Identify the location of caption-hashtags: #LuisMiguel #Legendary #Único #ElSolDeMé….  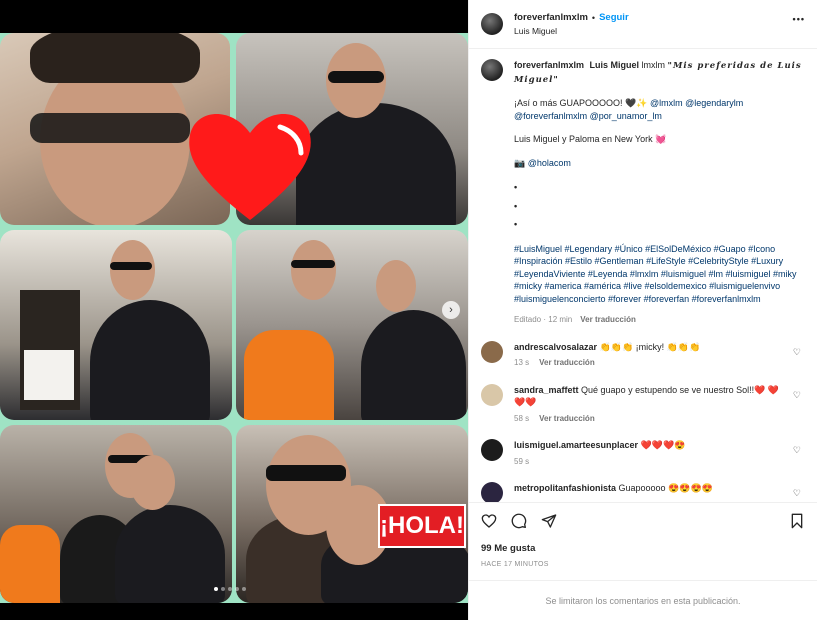
(659, 274).